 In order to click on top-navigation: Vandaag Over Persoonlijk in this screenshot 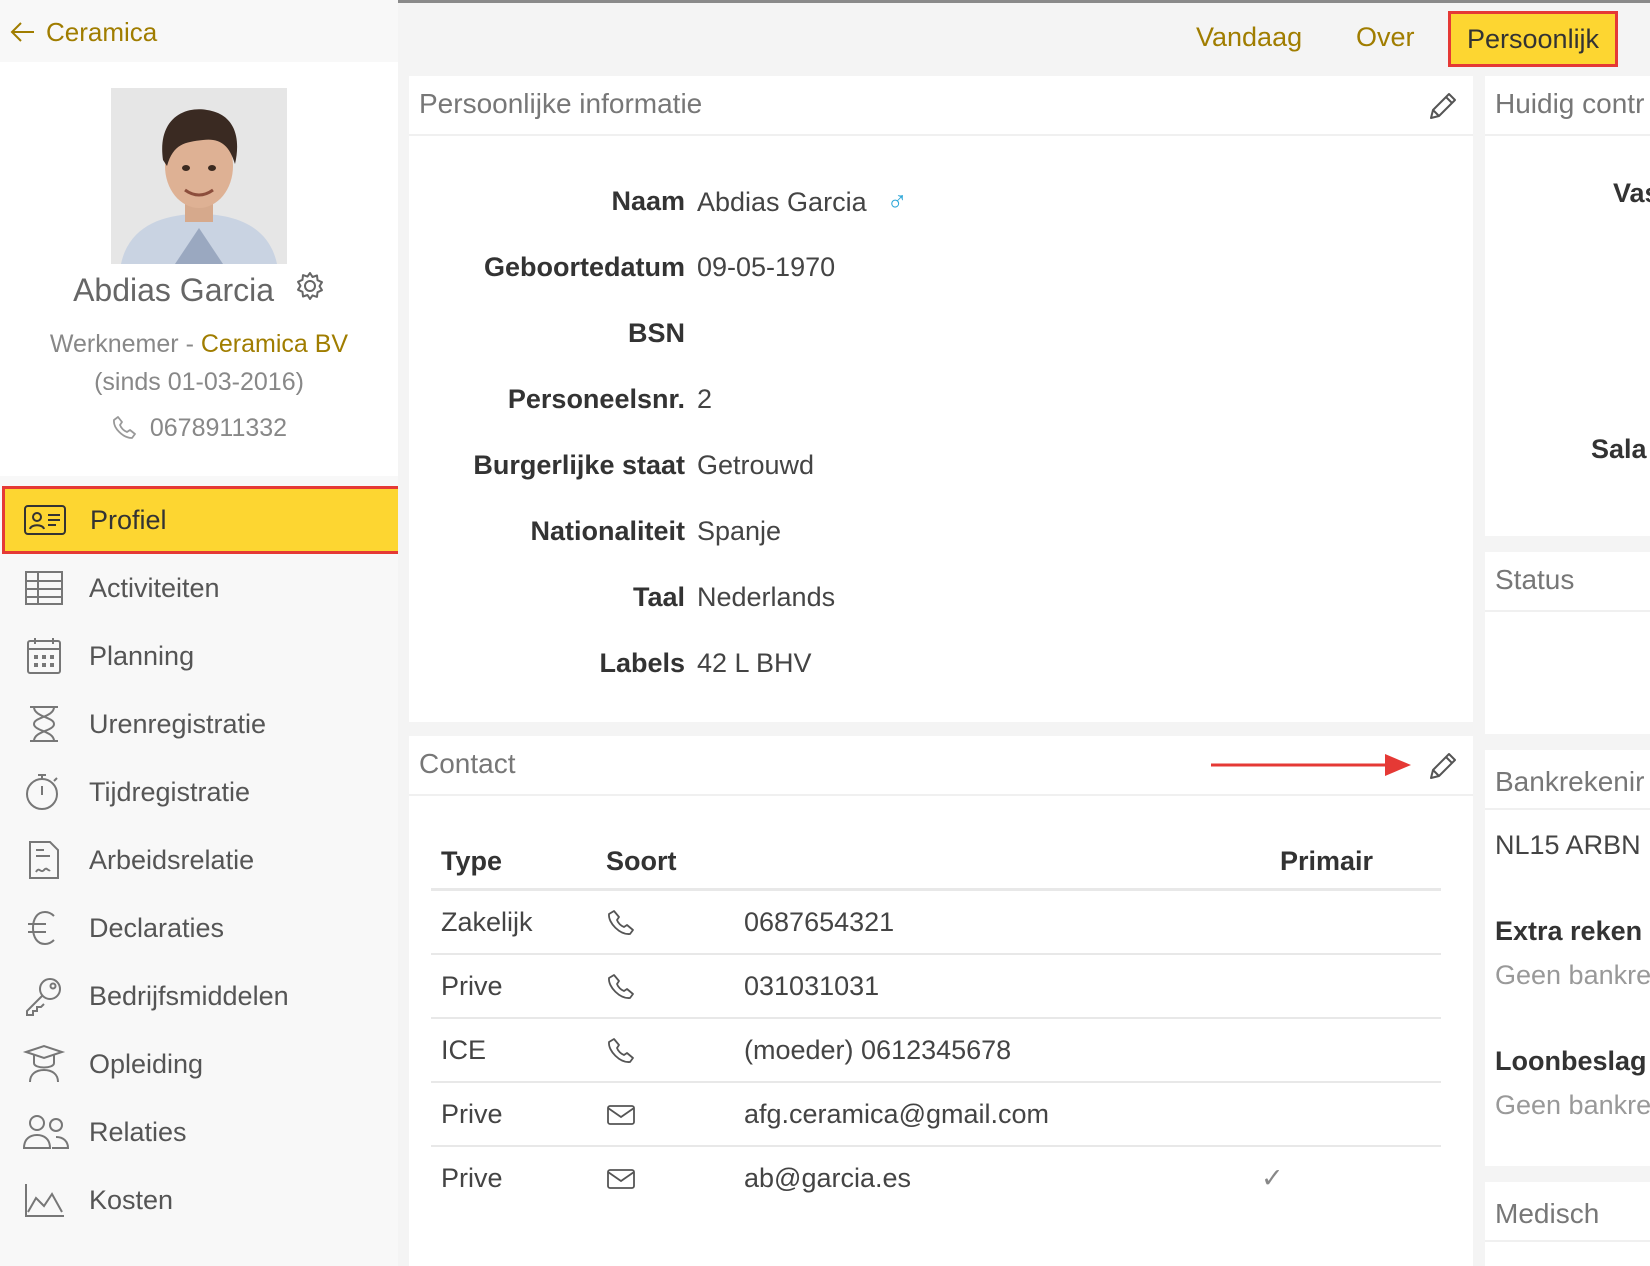, I will do `click(1024, 36)`.